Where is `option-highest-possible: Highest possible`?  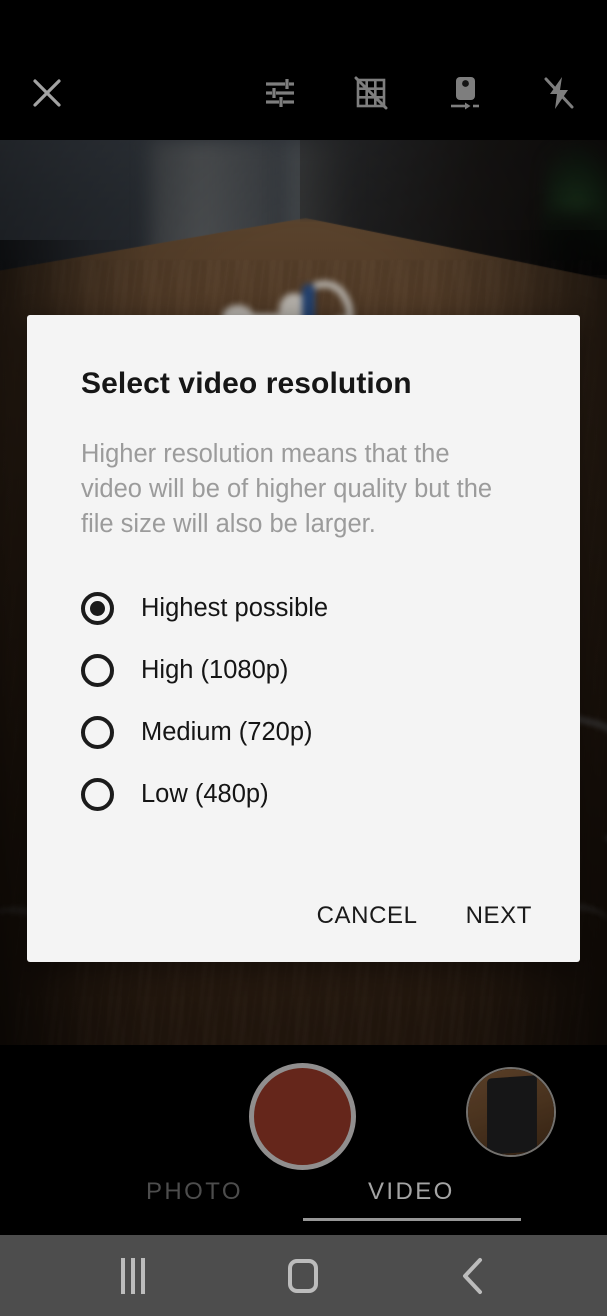
option-highest-possible: Highest possible is located at coordinates (311, 608).